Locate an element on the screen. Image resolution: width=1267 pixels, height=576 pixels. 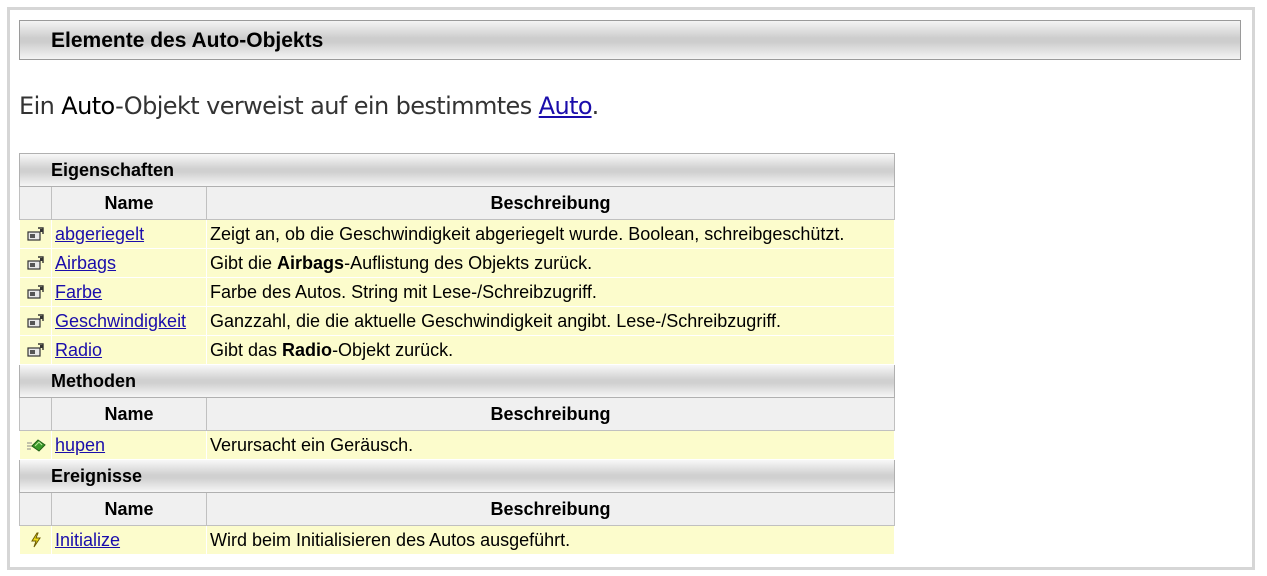
section-title-properties: Eigenschaften is located at coordinates (457, 170).